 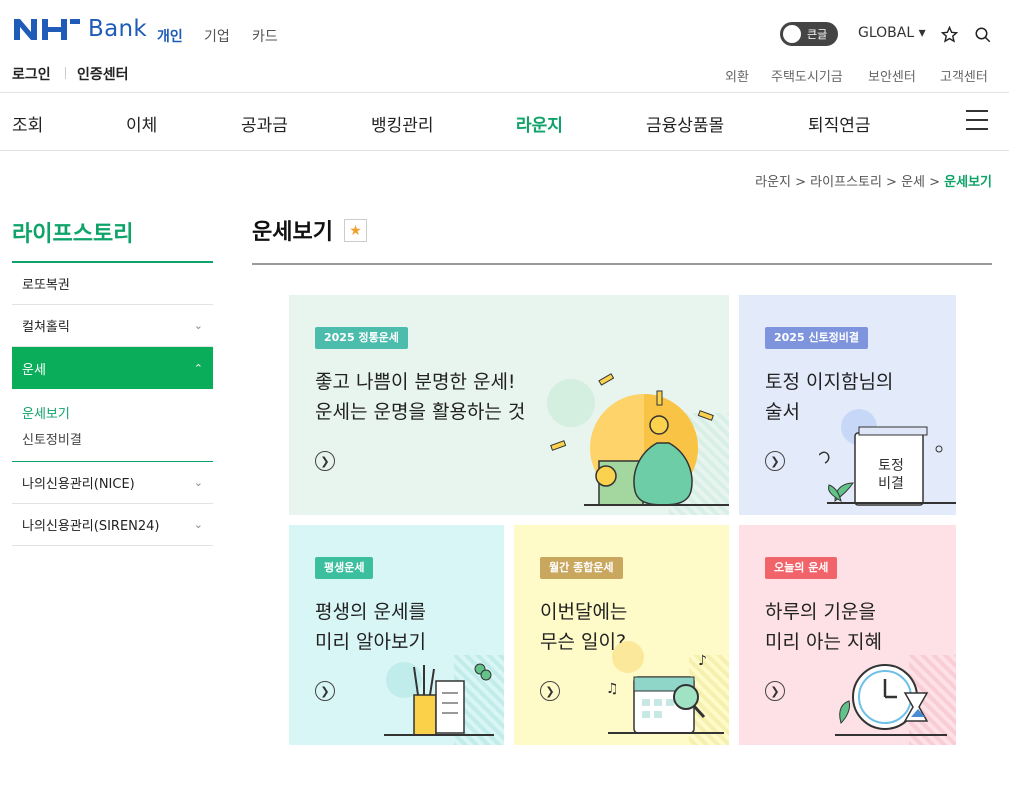 I want to click on card-2025-tojeong: 2025 신토정비결 토정 이지함님의 술서 ❯ 토정 비결, so click(x=847, y=405).